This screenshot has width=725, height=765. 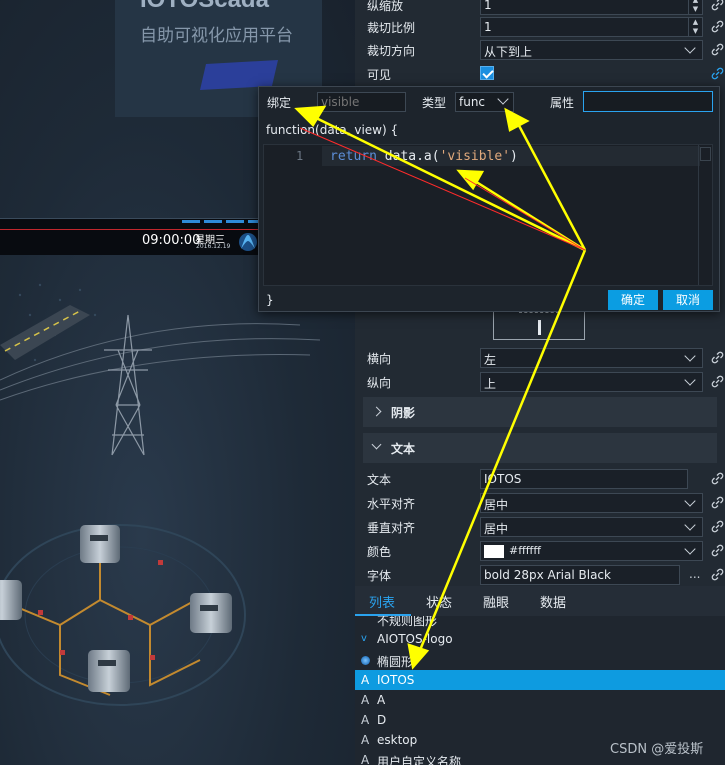 What do you see at coordinates (379, 480) in the screenshot?
I see `prop-label: 文本` at bounding box center [379, 480].